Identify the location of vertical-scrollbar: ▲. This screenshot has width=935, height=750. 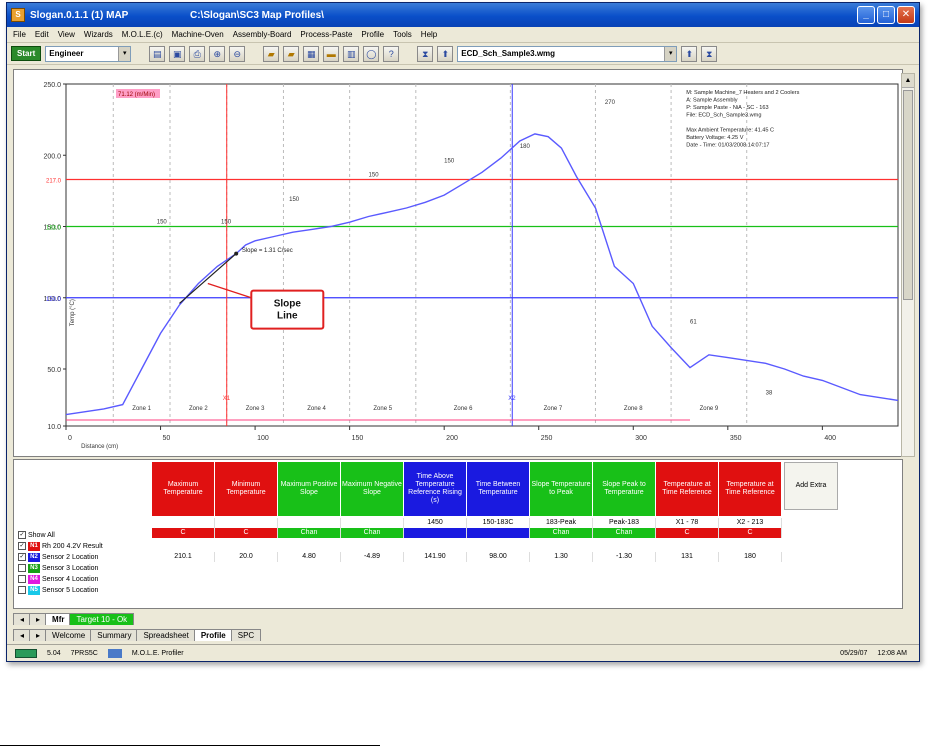
(908, 265).